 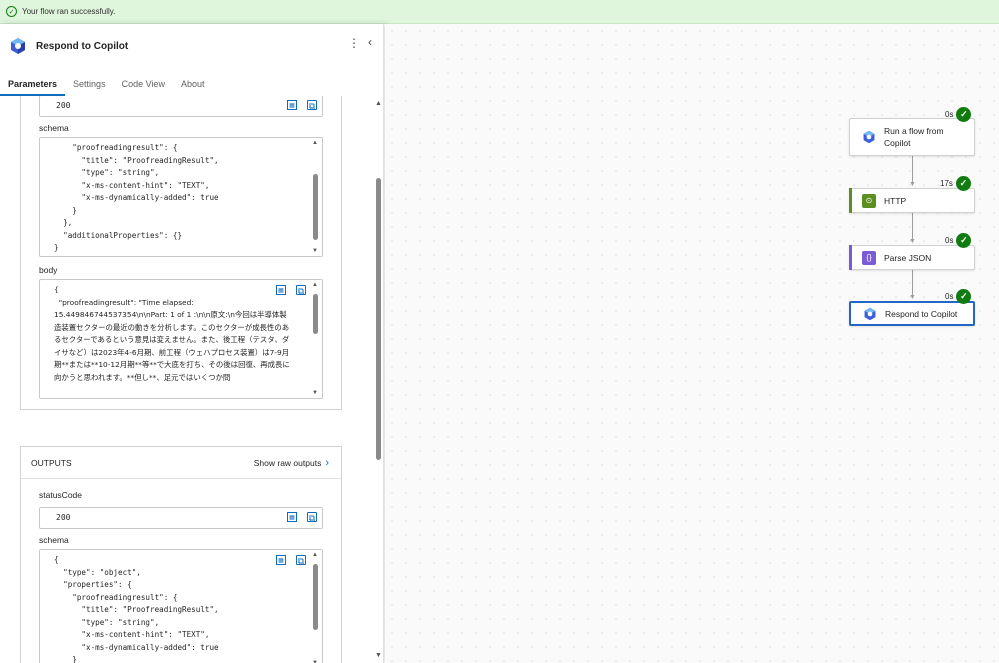 I want to click on output-schema-scrollbar: ▲ ▼, so click(x=316, y=607).